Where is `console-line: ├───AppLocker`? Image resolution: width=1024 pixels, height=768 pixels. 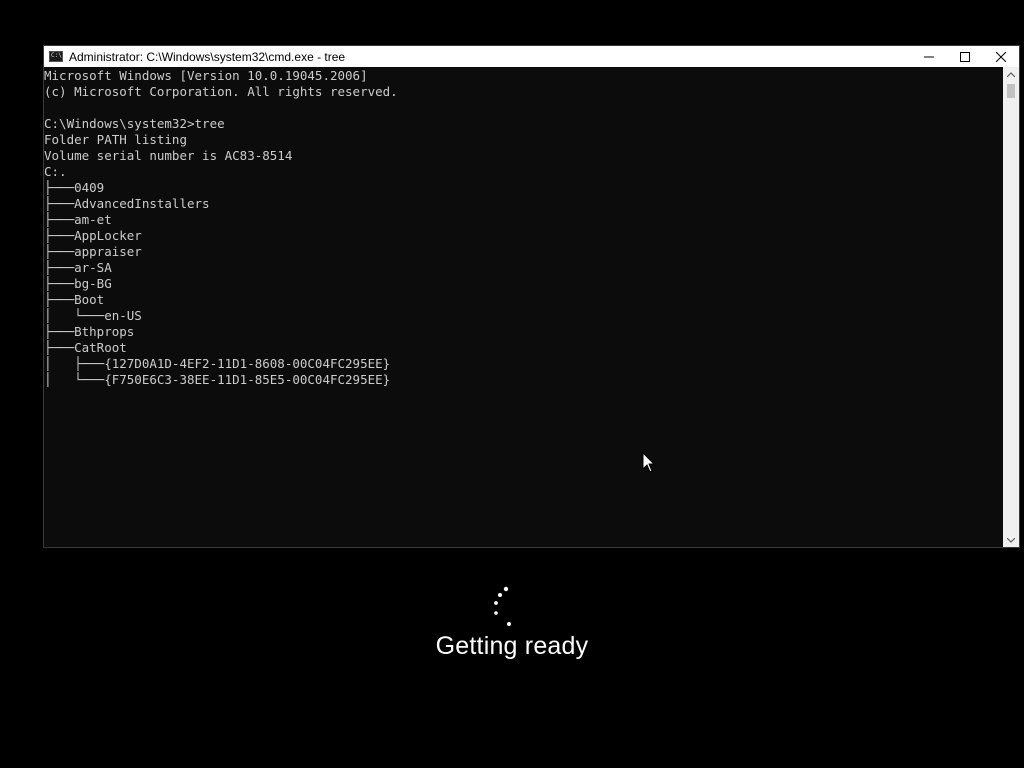
console-line: ├───AppLocker is located at coordinates (93, 235).